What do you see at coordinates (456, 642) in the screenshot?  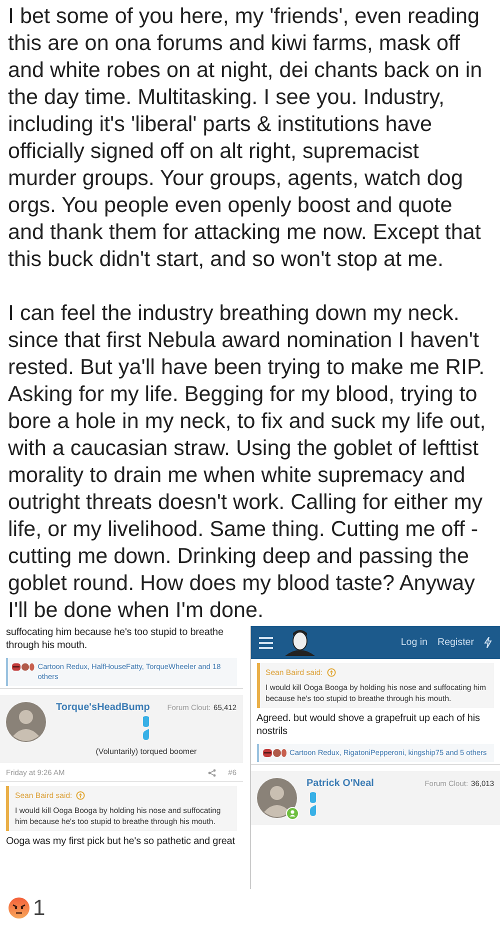 I see `register-link: Register` at bounding box center [456, 642].